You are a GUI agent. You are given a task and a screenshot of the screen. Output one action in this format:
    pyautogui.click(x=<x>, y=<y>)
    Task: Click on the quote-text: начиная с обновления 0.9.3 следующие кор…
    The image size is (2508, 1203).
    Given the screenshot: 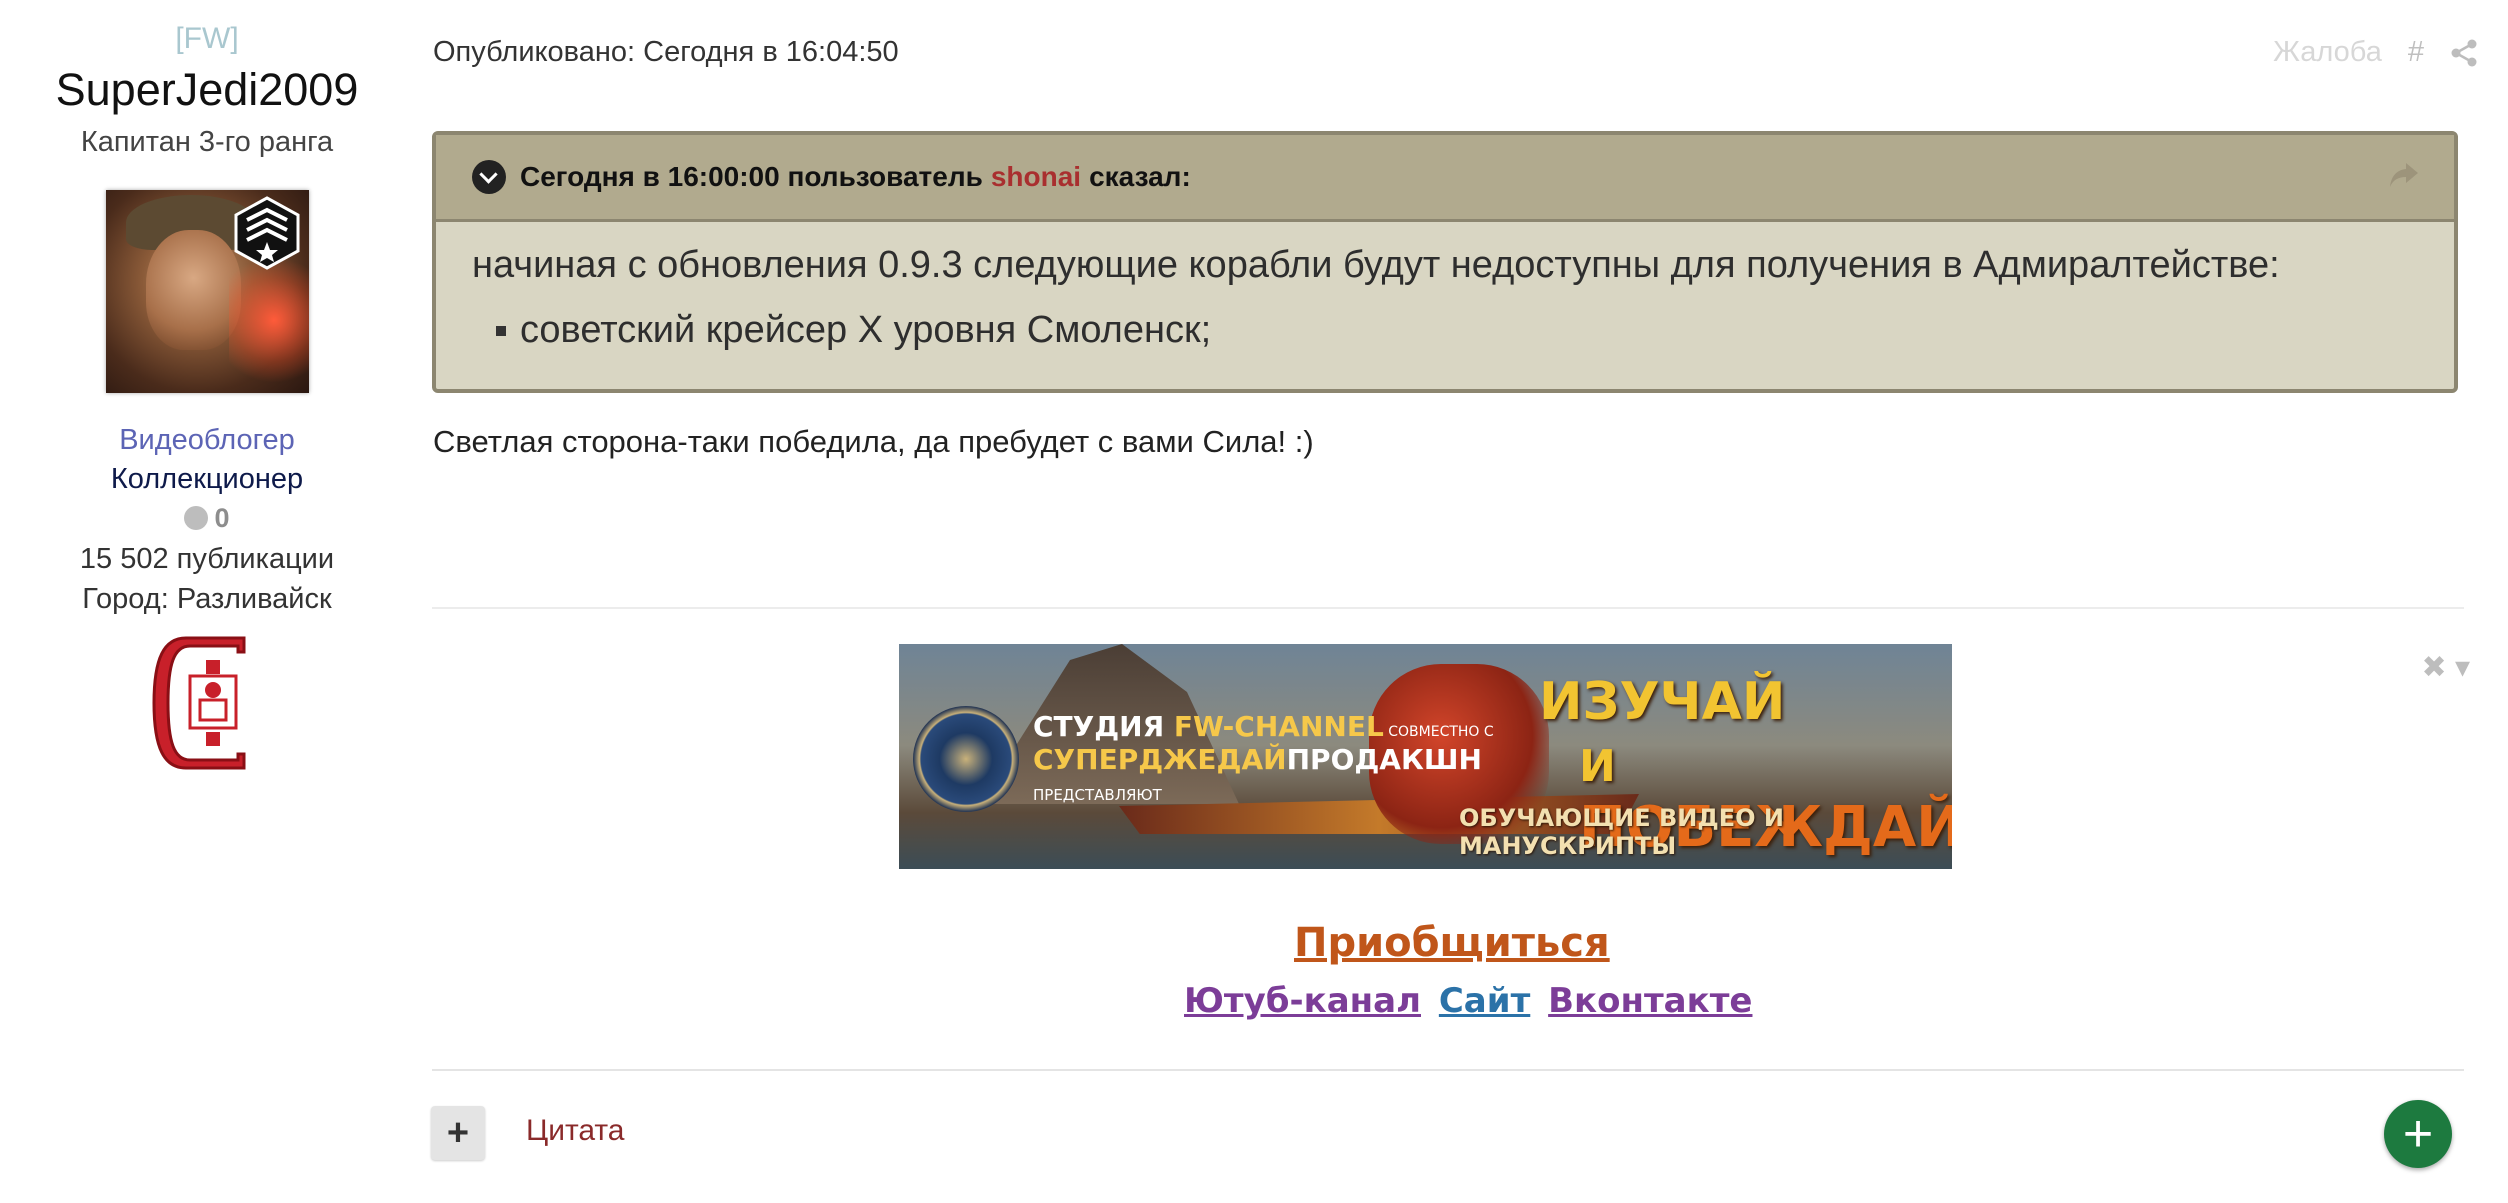 What is the action you would take?
    pyautogui.click(x=1376, y=265)
    